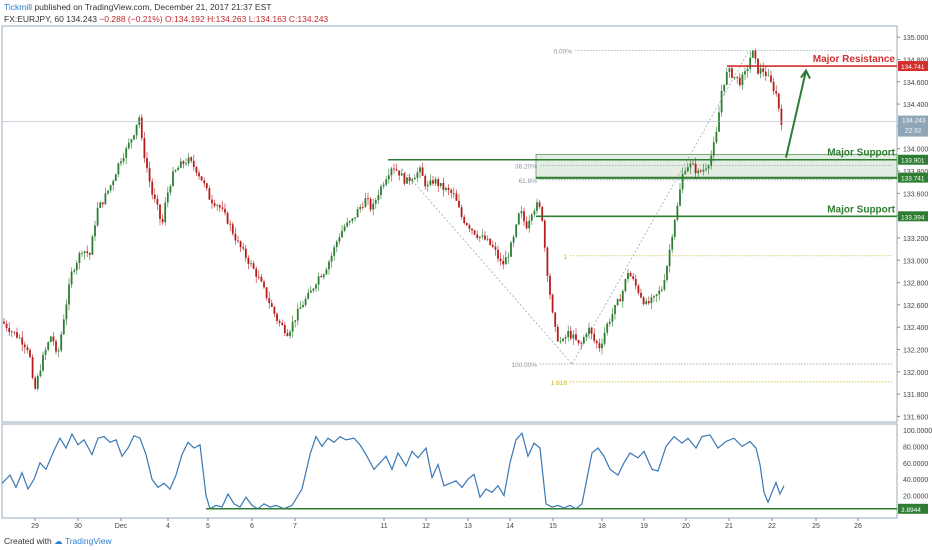  I want to click on time-tick-label: 5, so click(208, 526).